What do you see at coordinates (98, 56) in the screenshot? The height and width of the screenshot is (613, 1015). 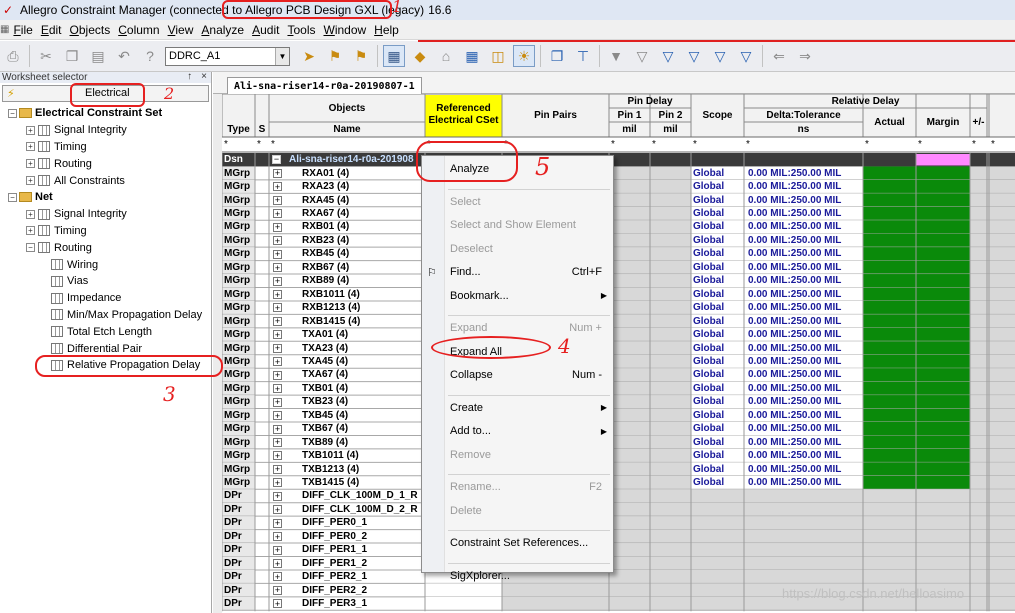 I see `paste-icon: ▤` at bounding box center [98, 56].